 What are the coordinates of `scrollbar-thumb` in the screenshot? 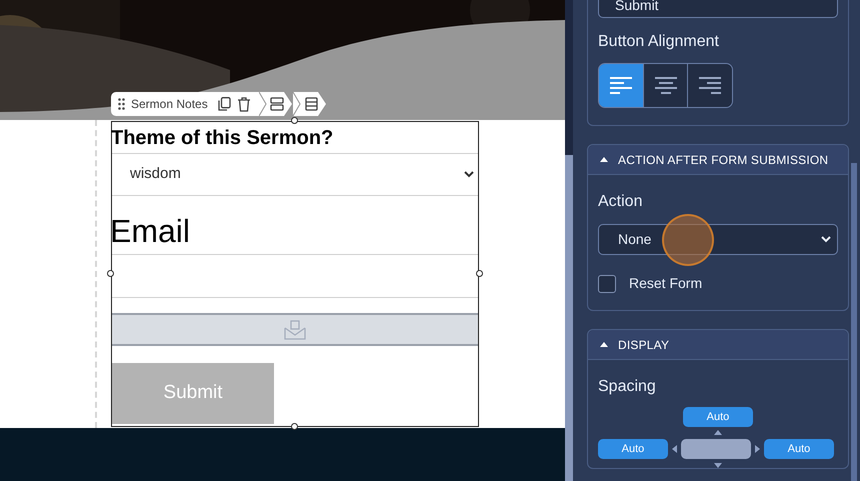 It's located at (569, 318).